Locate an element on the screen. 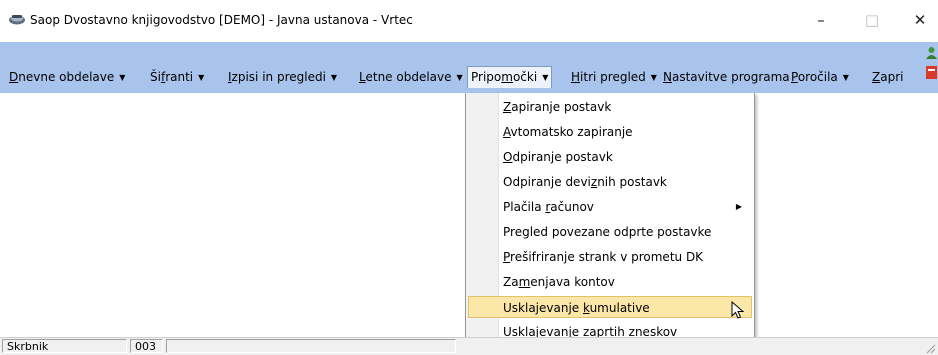 This screenshot has height=355, width=938. maximize-button: □ is located at coordinates (872, 20).